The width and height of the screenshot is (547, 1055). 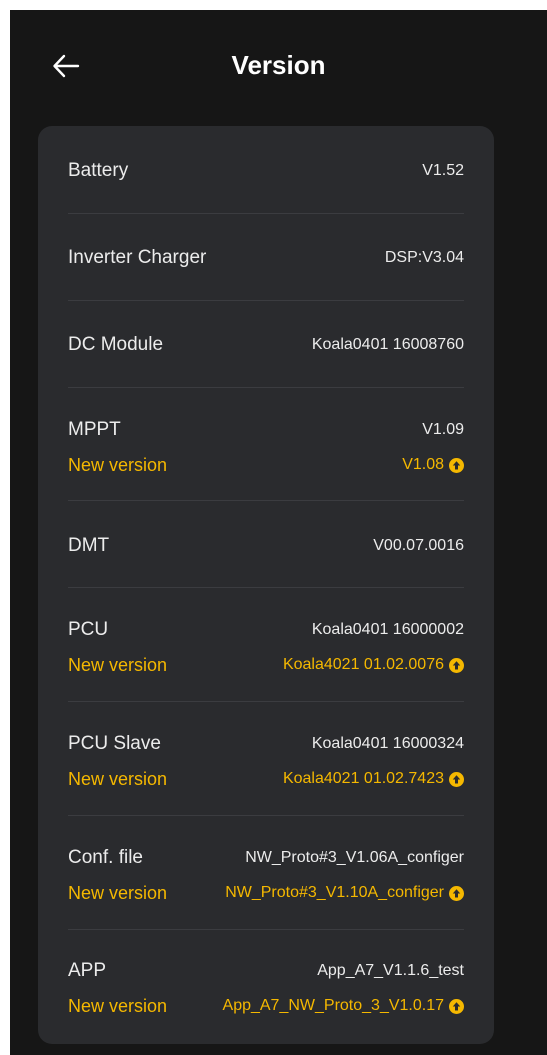 What do you see at coordinates (334, 892) in the screenshot?
I see `new-version-value: NW_Proto#3_V1.10A_configer` at bounding box center [334, 892].